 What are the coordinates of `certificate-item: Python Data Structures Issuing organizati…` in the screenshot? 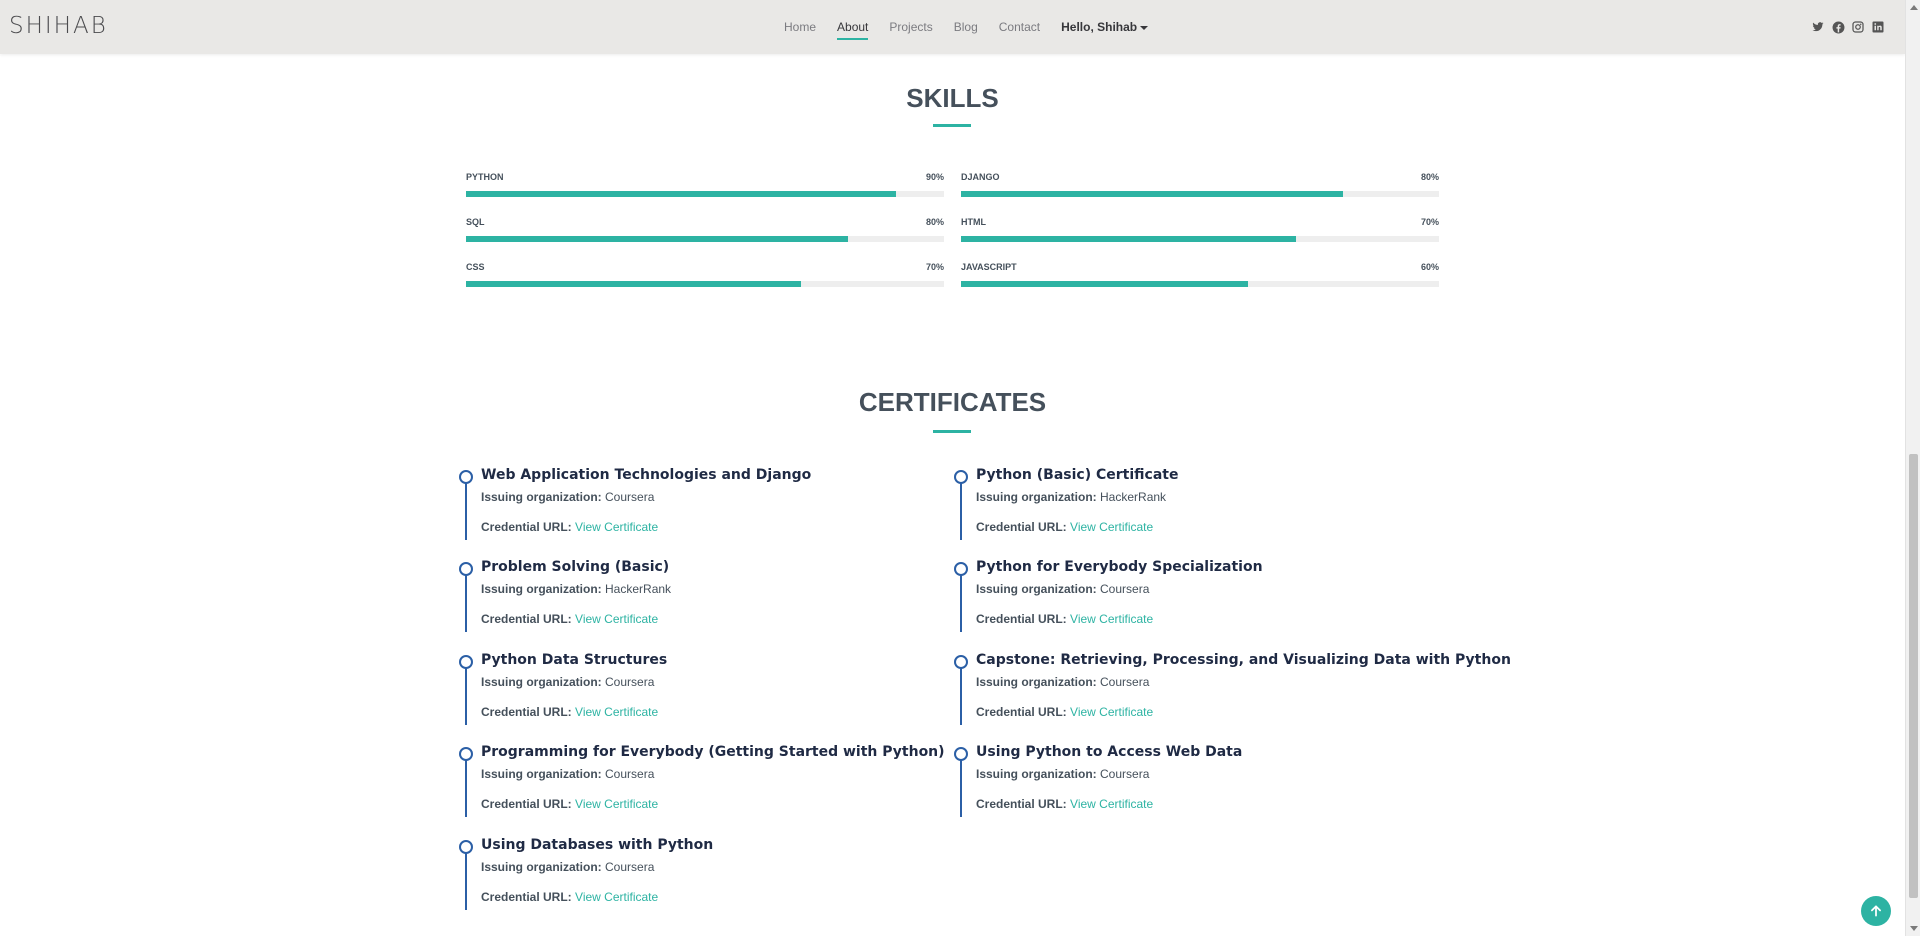 It's located at (702, 688).